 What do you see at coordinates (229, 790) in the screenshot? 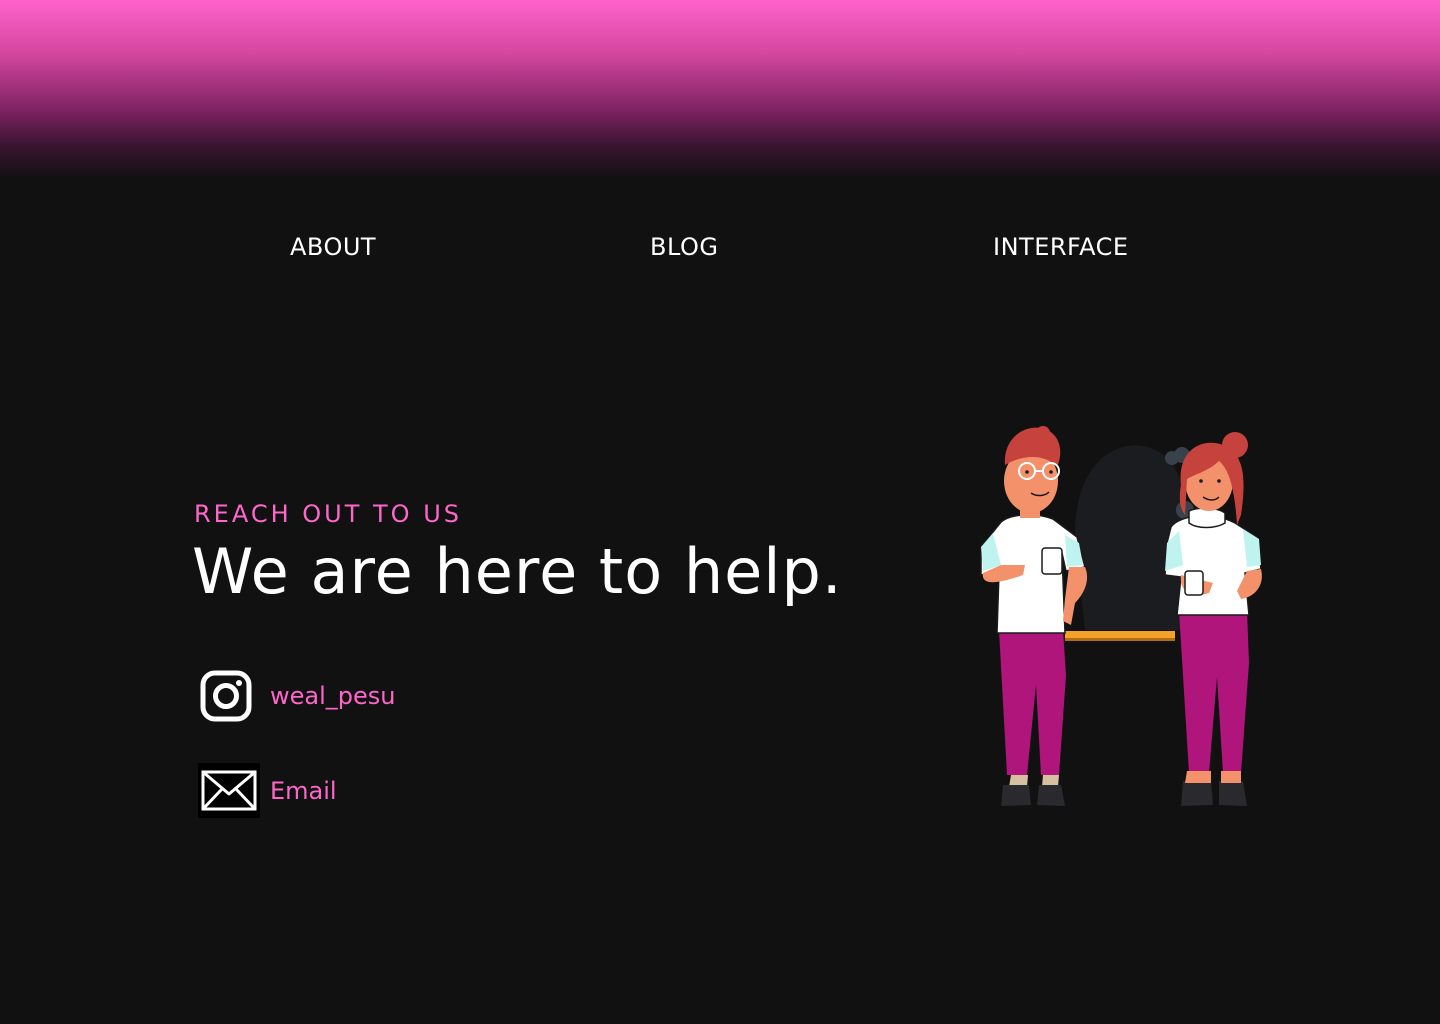
I see `mail-icon` at bounding box center [229, 790].